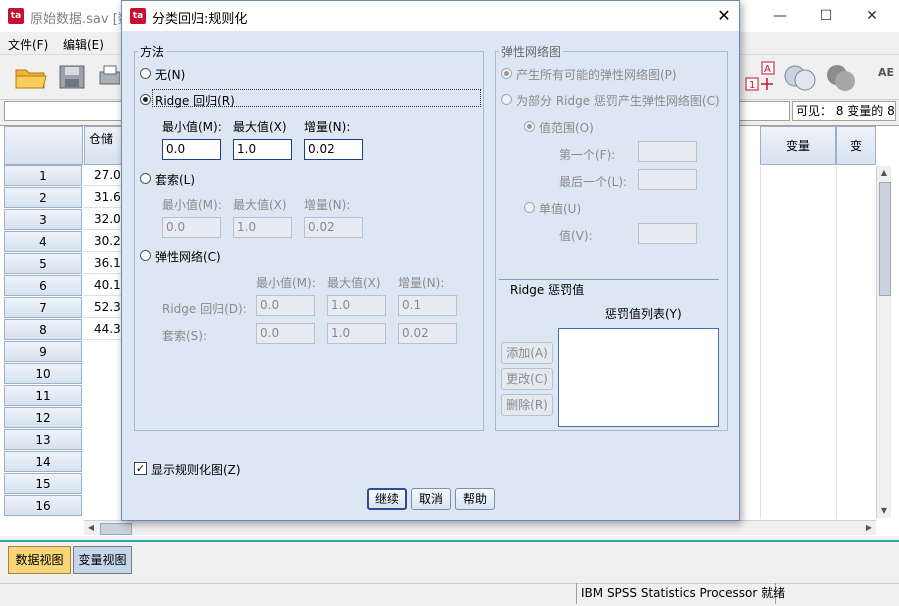  What do you see at coordinates (262, 149) in the screenshot?
I see `ridge-max-input: 1.0` at bounding box center [262, 149].